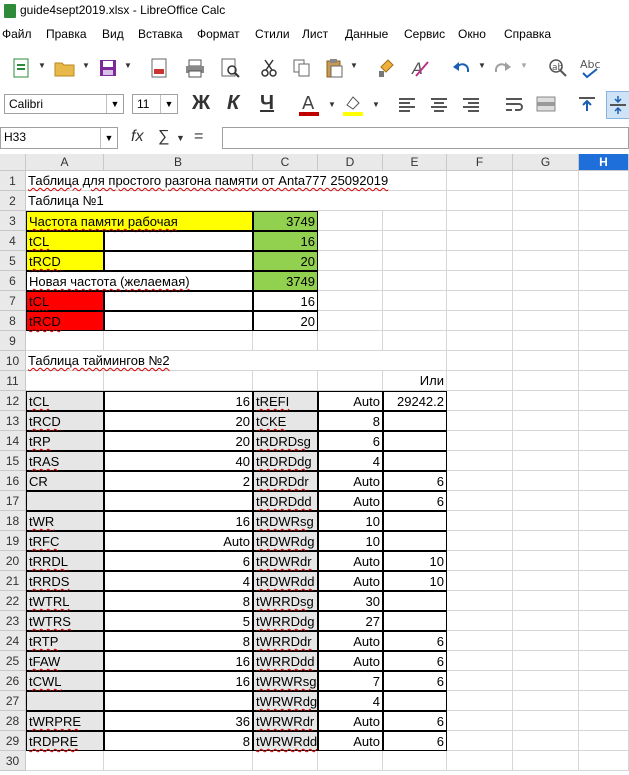  What do you see at coordinates (13, 641) in the screenshot?
I see `row-header-24: 24` at bounding box center [13, 641].